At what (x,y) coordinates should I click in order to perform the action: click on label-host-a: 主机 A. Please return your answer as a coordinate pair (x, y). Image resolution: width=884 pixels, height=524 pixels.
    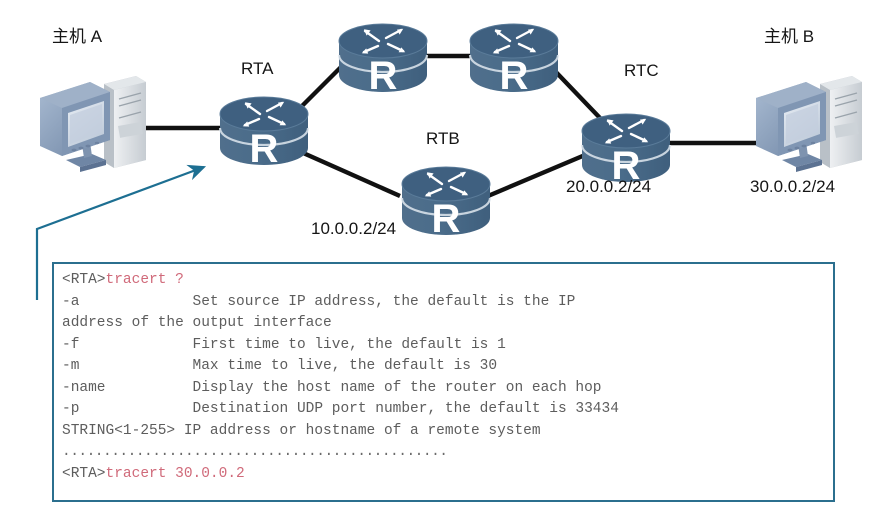
    Looking at the image, I should click on (77, 36).